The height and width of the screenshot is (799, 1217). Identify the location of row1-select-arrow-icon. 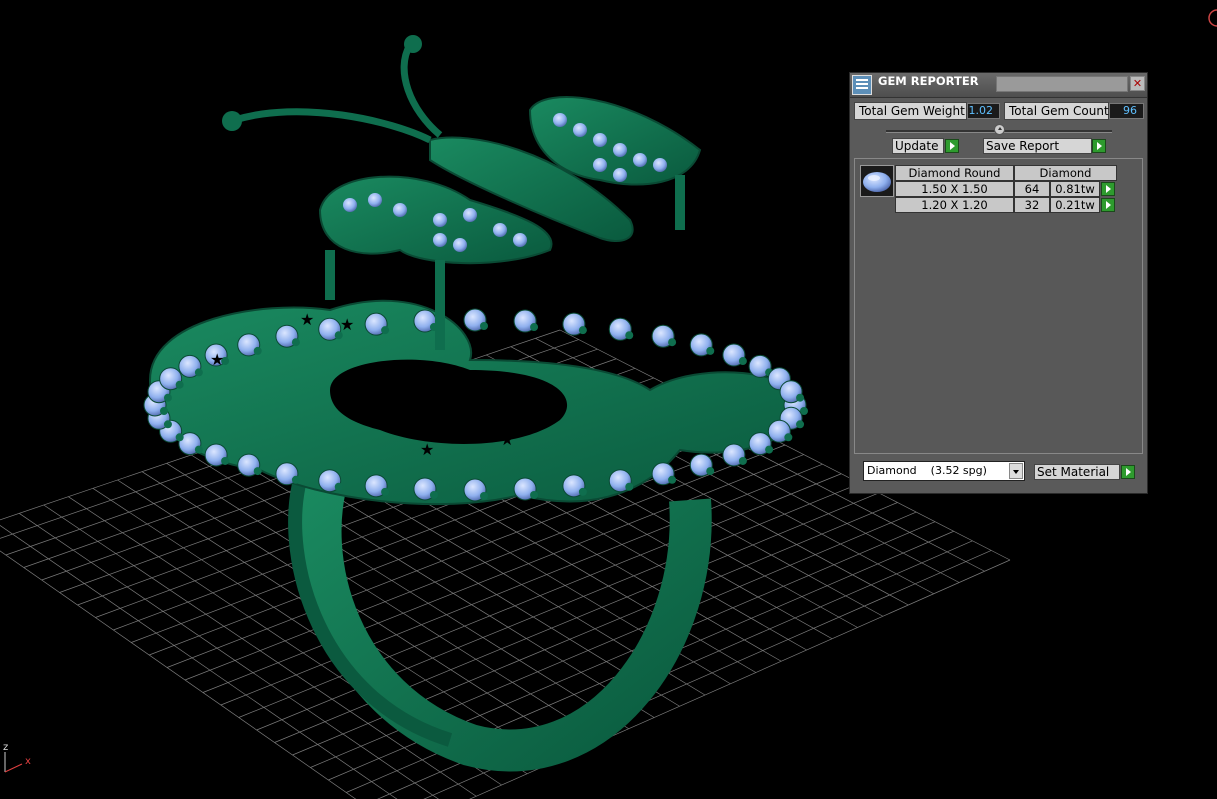
(1108, 189).